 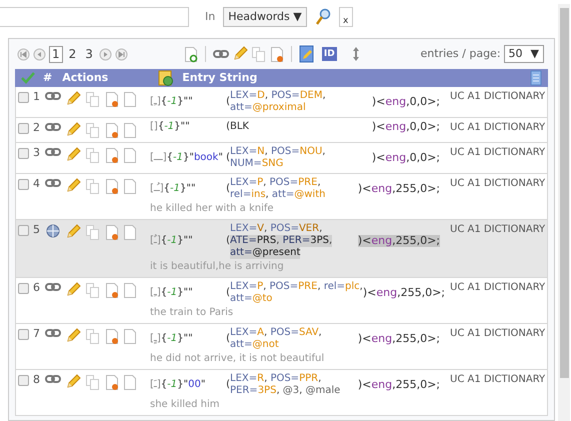 I want to click on attribute-line: LEX=P, POS=PRE, rel=plc,, so click(x=296, y=287).